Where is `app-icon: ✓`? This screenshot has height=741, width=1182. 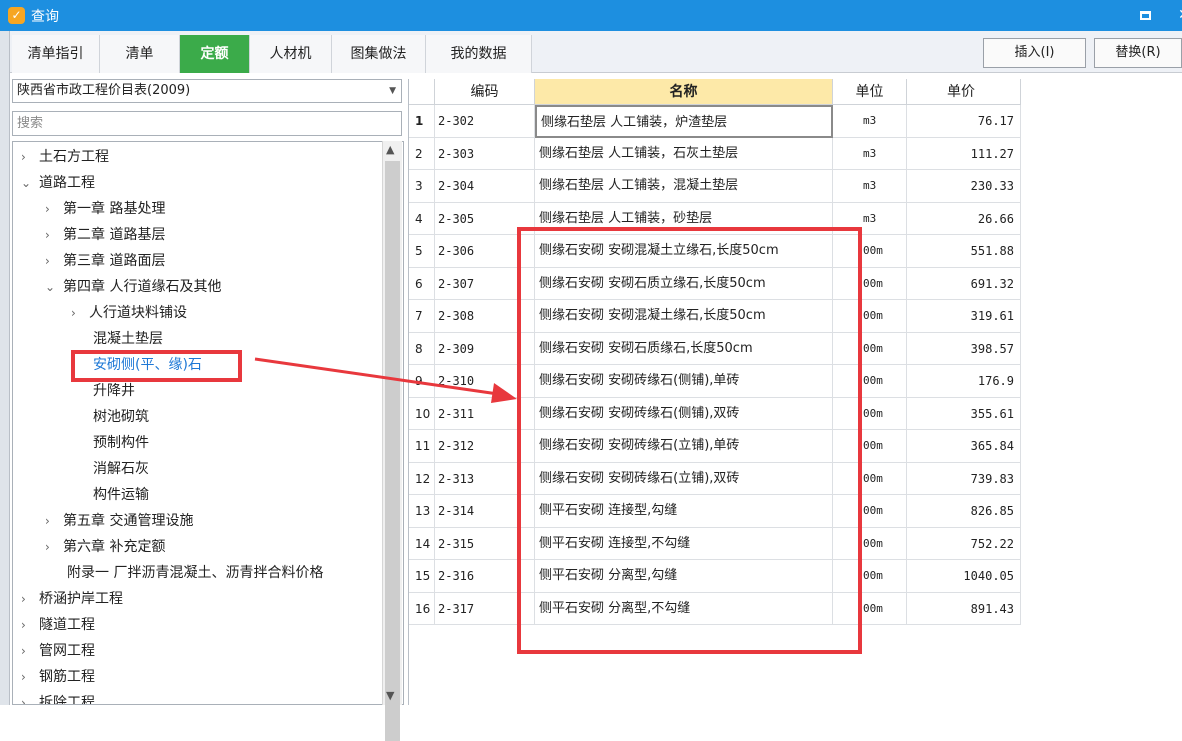
app-icon: ✓ is located at coordinates (16, 15).